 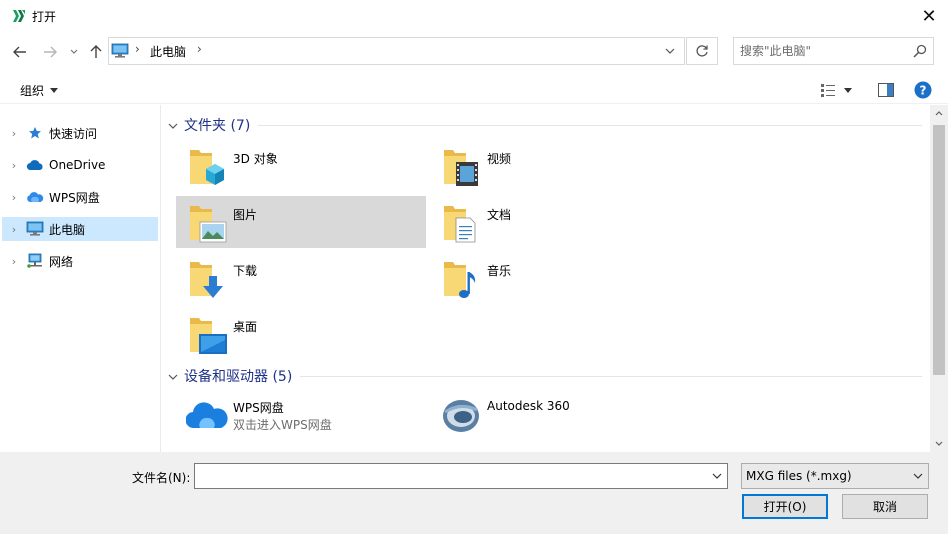 What do you see at coordinates (840, 90) in the screenshot?
I see `change-view-button` at bounding box center [840, 90].